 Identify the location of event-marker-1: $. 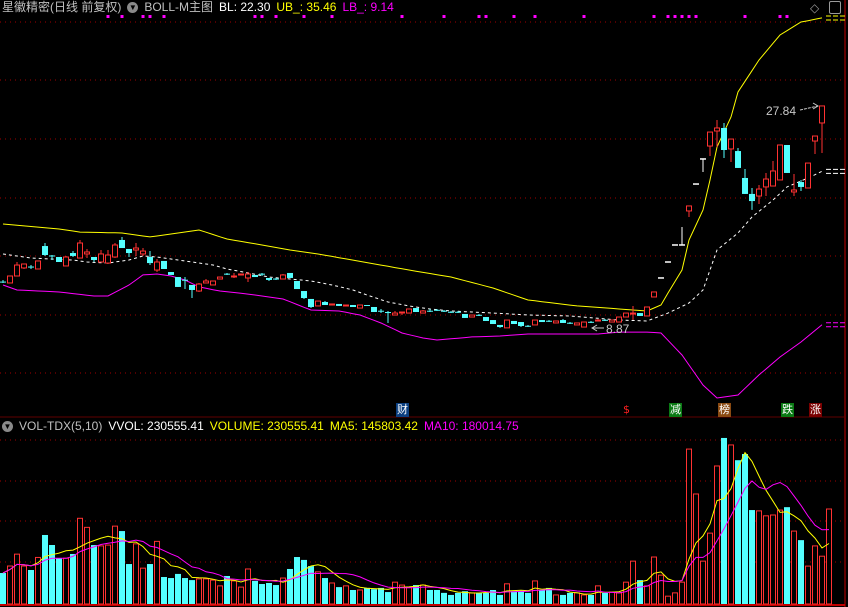
(626, 410).